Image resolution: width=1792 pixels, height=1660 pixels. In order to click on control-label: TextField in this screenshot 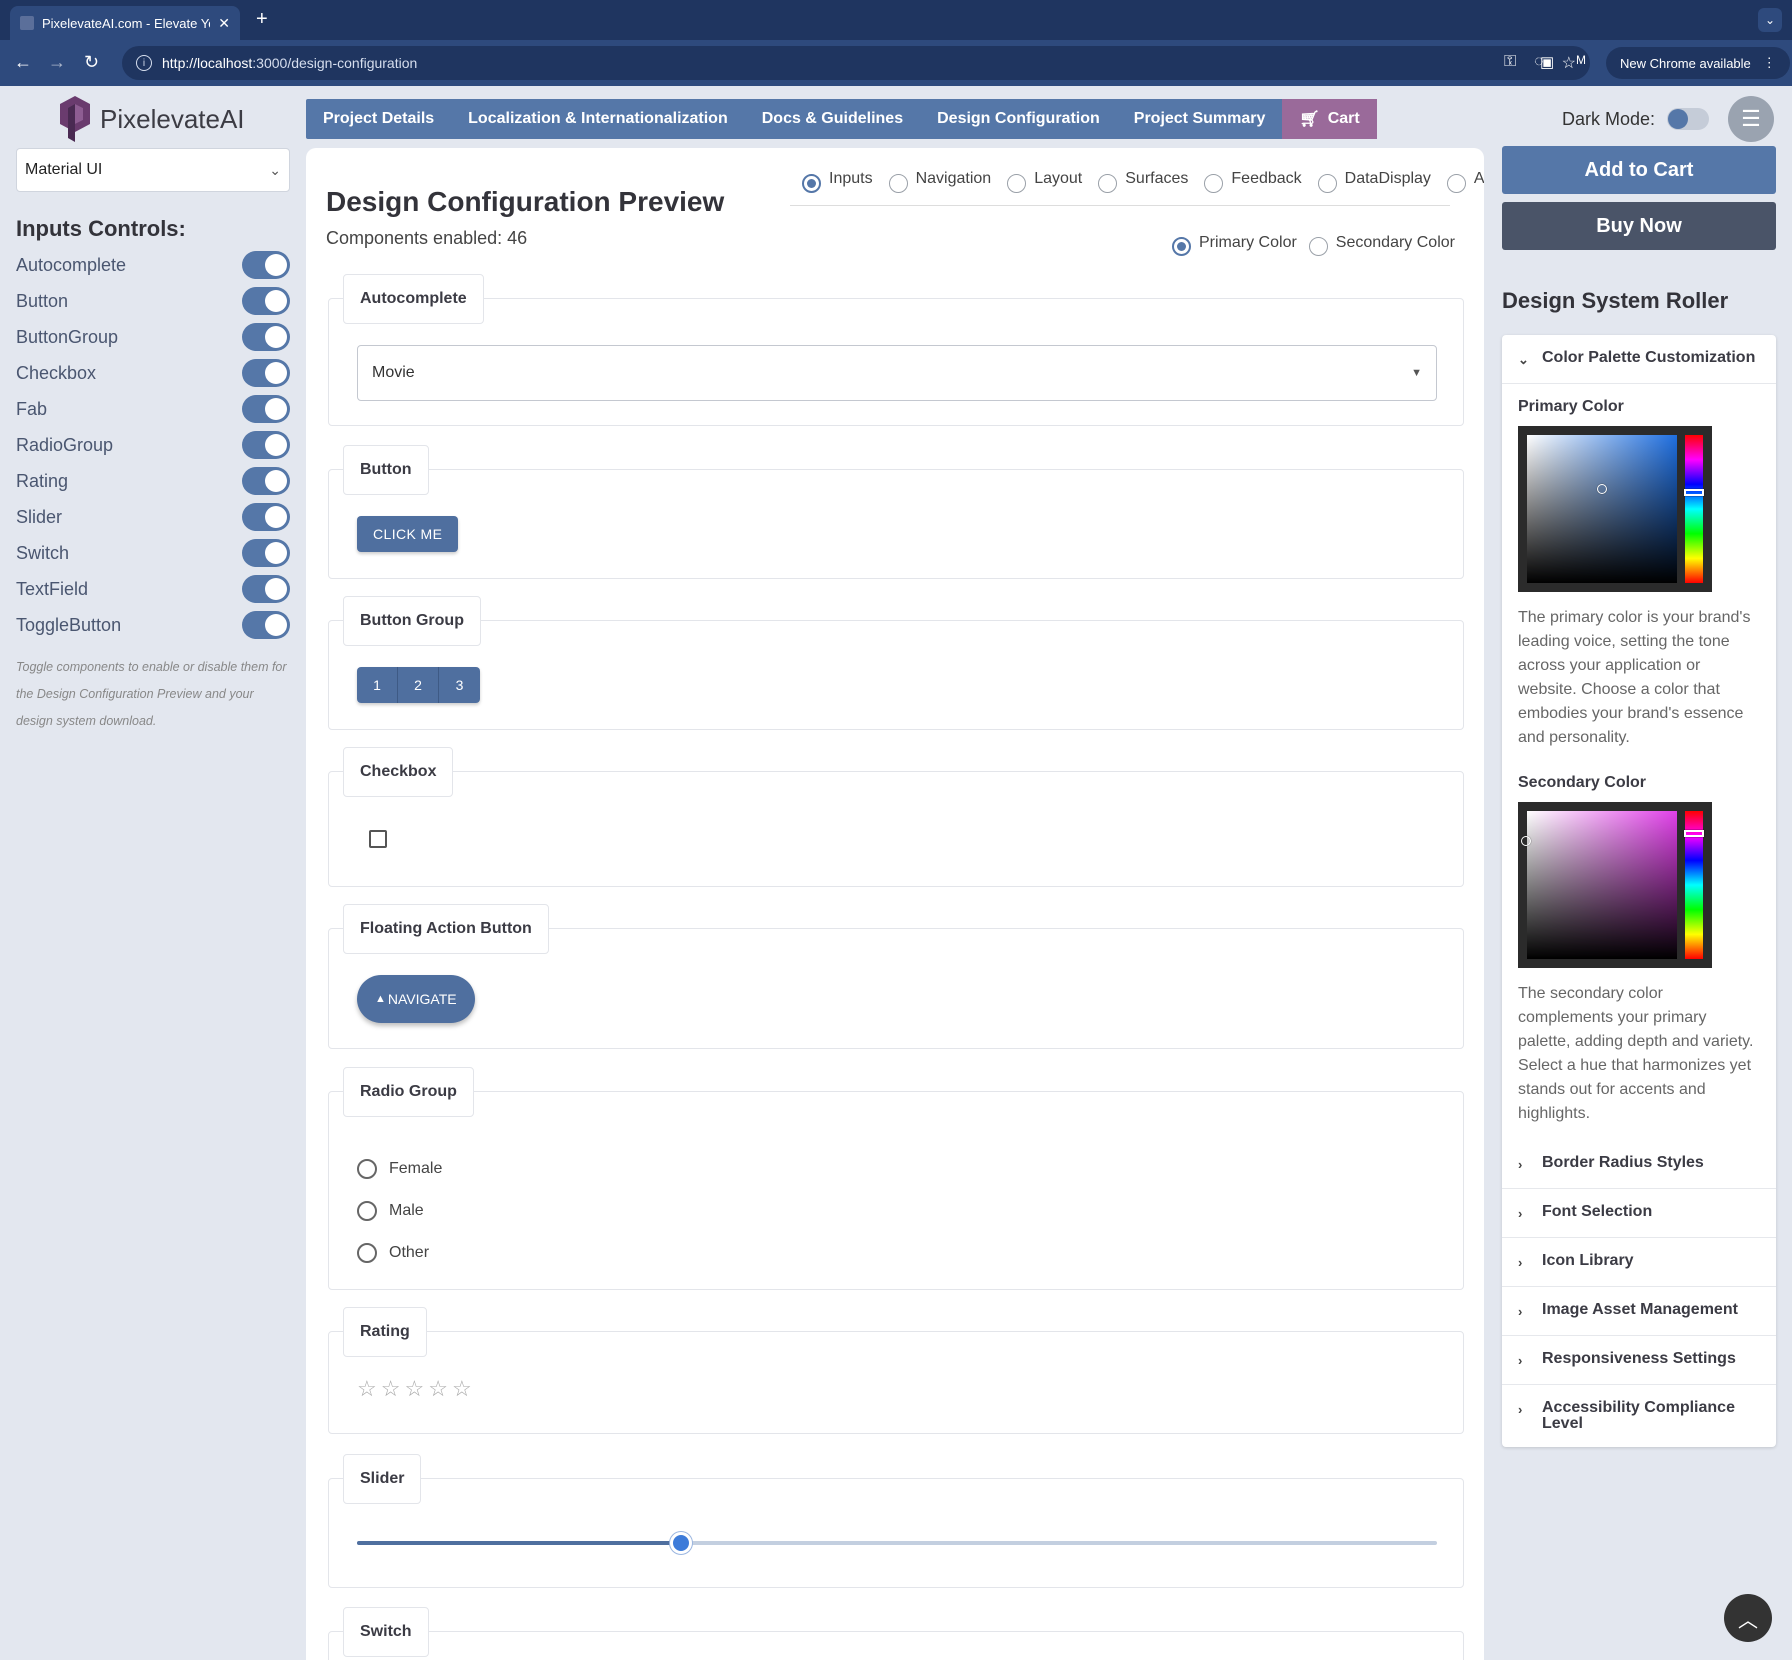, I will do `click(52, 588)`.